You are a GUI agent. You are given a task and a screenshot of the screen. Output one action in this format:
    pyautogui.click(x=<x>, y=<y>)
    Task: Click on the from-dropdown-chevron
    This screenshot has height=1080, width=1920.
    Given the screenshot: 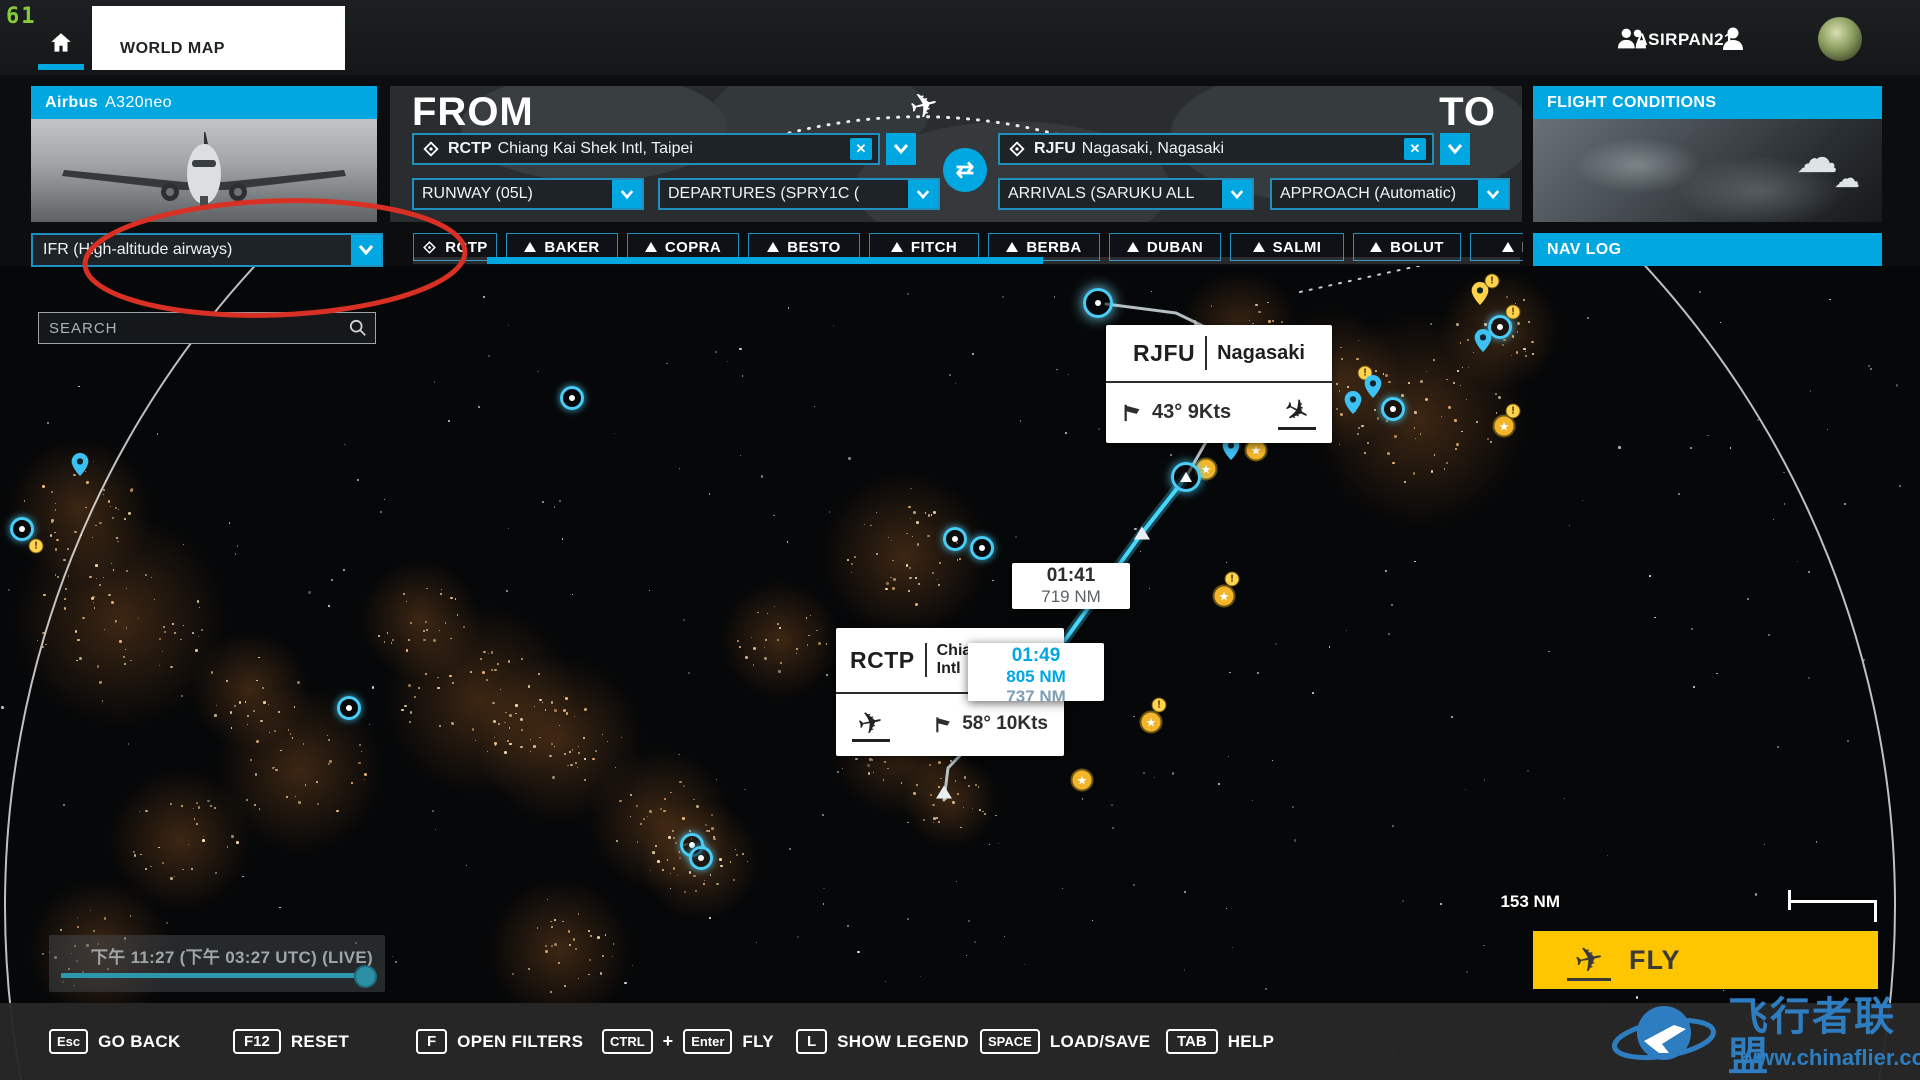 What is the action you would take?
    pyautogui.click(x=901, y=149)
    